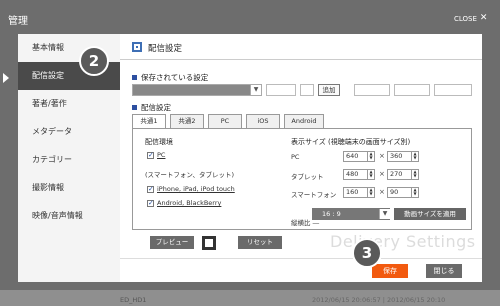  What do you see at coordinates (396, 156) in the screenshot?
I see `size-pc-height: 360` at bounding box center [396, 156].